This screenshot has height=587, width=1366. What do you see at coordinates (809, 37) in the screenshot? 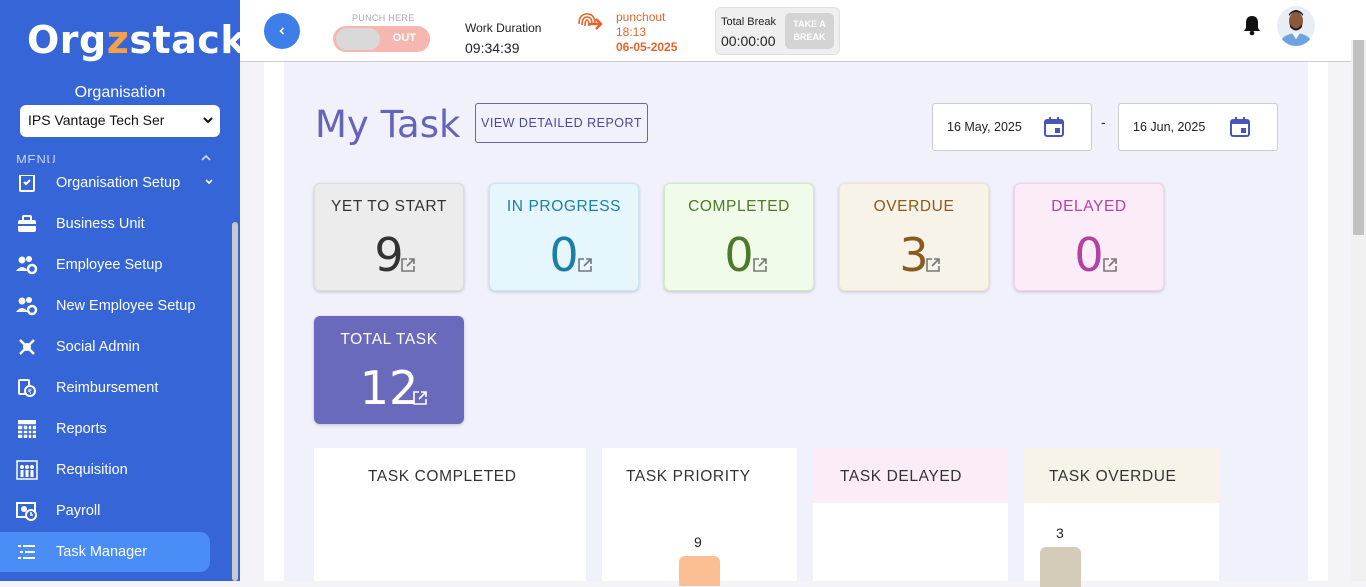
I see `take-break-label-2: BREAK` at bounding box center [809, 37].